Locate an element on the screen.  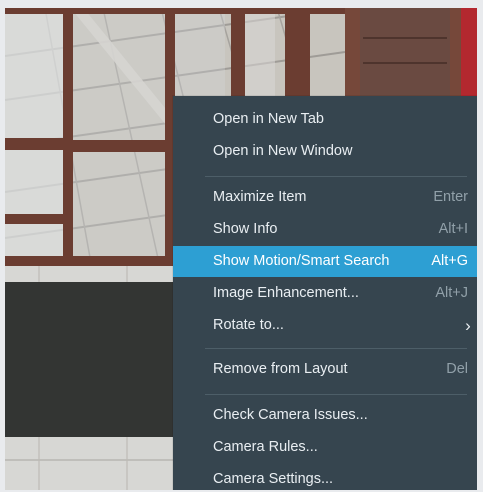
menu-item-image-enhancement: Image Enhancement... Alt+J is located at coordinates (325, 293).